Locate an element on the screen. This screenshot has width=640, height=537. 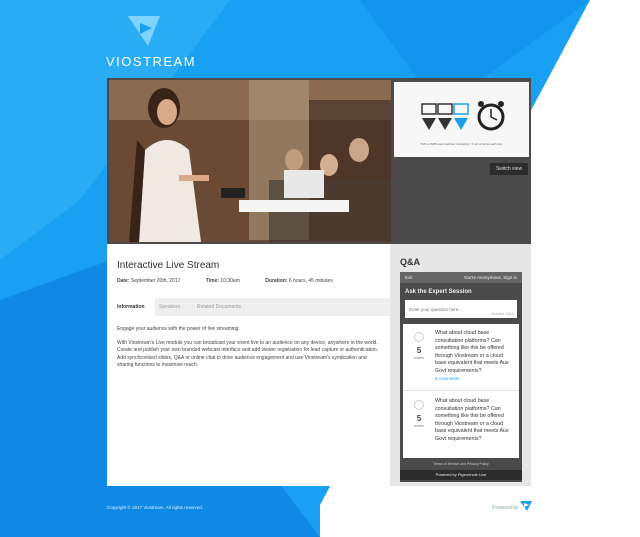
time-label: Time: is located at coordinates (212, 281).